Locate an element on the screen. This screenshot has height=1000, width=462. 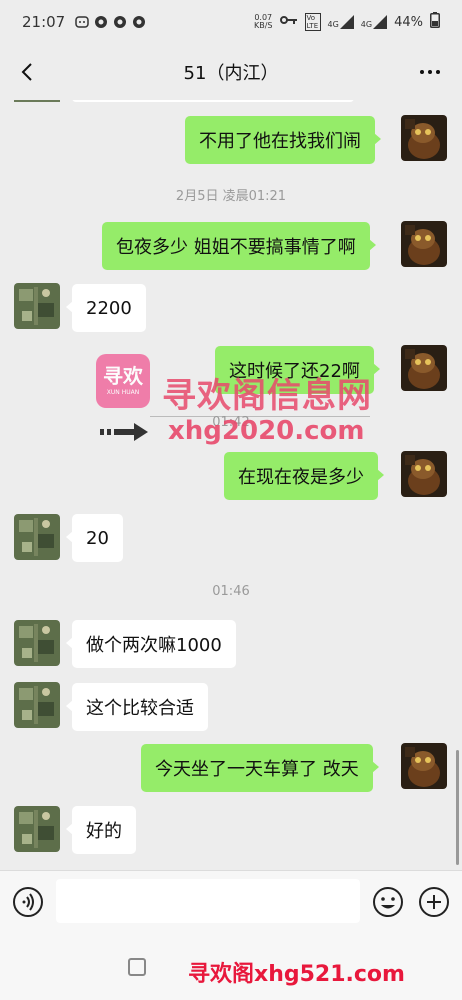
chat-title: 51（内江） is located at coordinates (231, 73).